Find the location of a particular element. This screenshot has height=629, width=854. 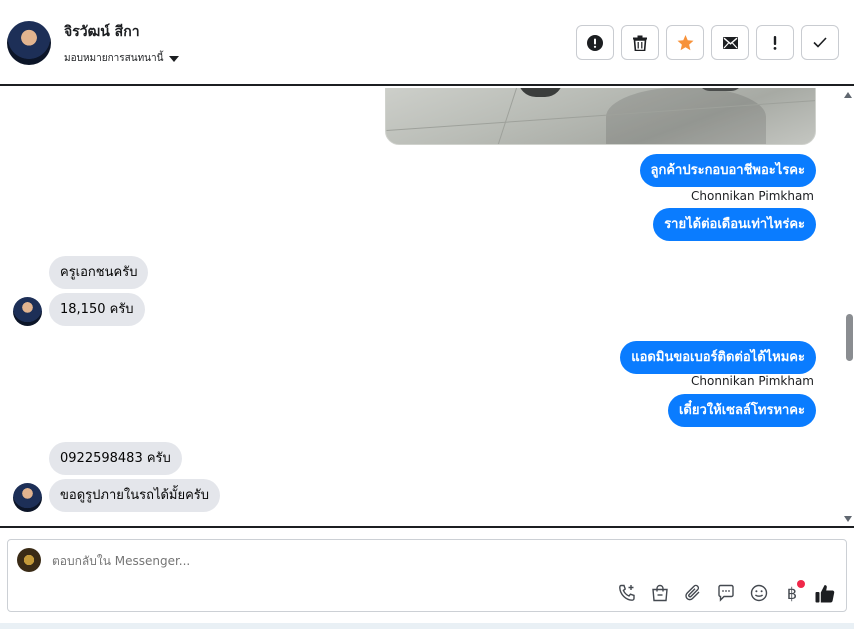

incoming-message: 0922598483 ครับ is located at coordinates (115, 458).